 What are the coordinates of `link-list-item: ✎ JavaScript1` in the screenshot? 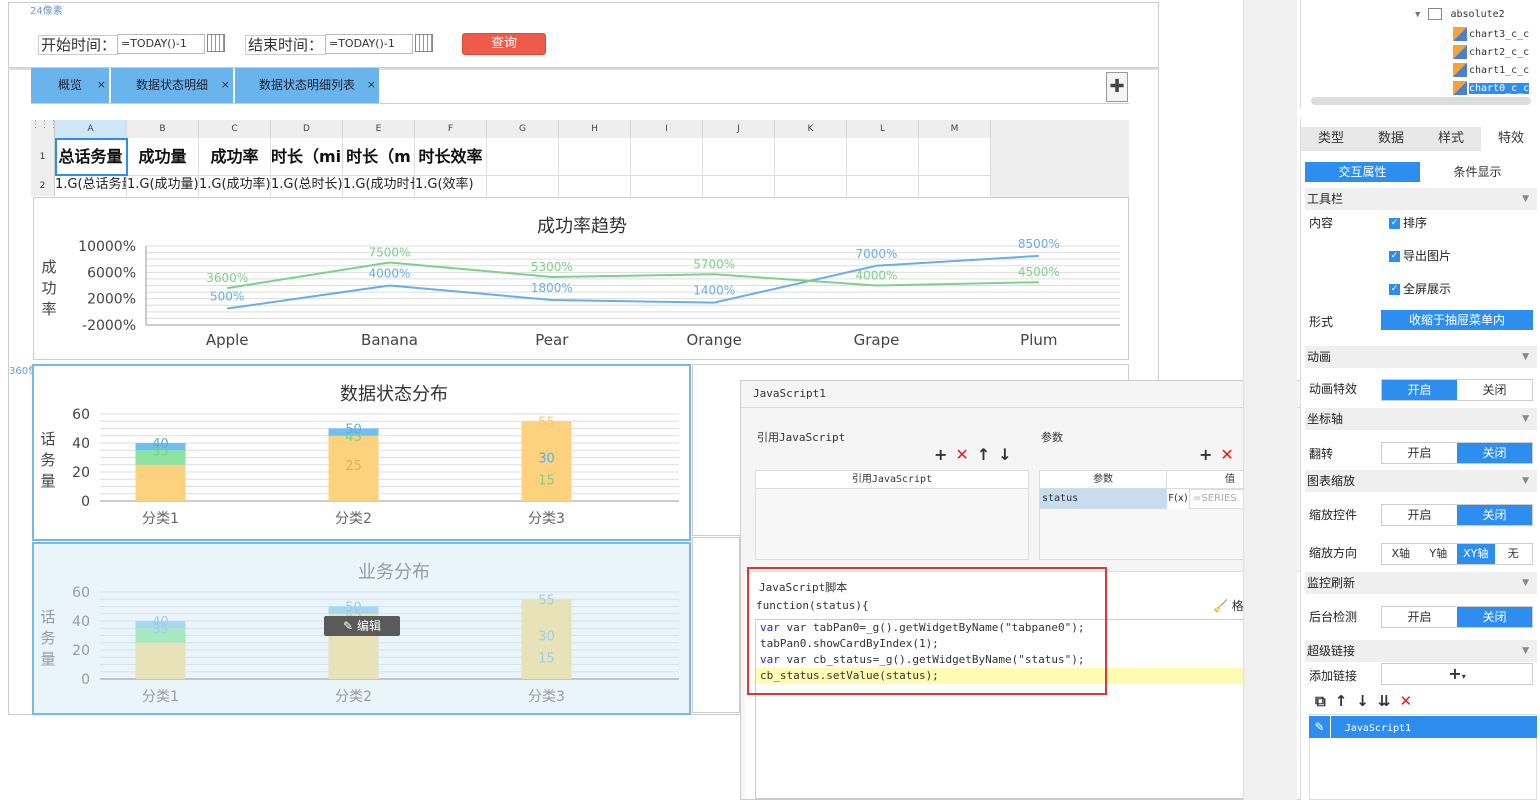 It's located at (1423, 727).